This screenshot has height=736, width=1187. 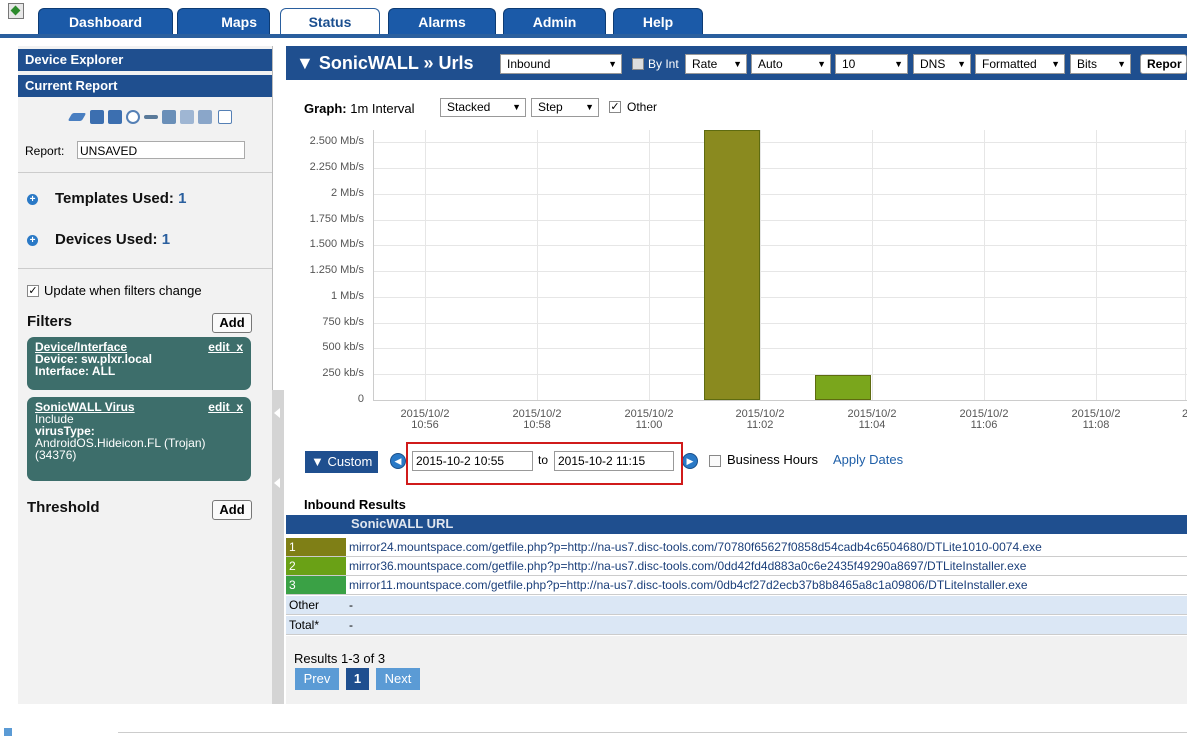 I want to click on y-tick-label: 2 Mb/s, so click(x=347, y=193).